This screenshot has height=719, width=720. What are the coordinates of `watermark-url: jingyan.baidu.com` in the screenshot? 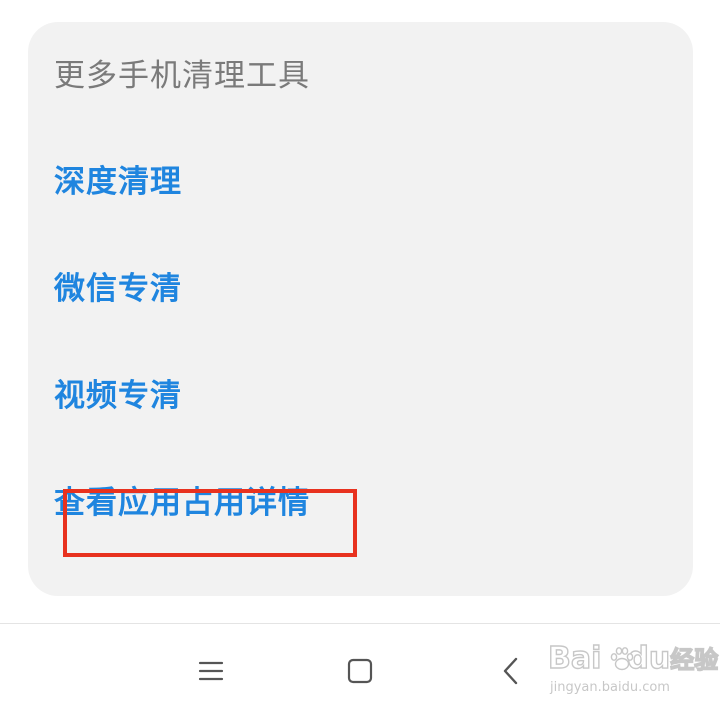 It's located at (610, 687).